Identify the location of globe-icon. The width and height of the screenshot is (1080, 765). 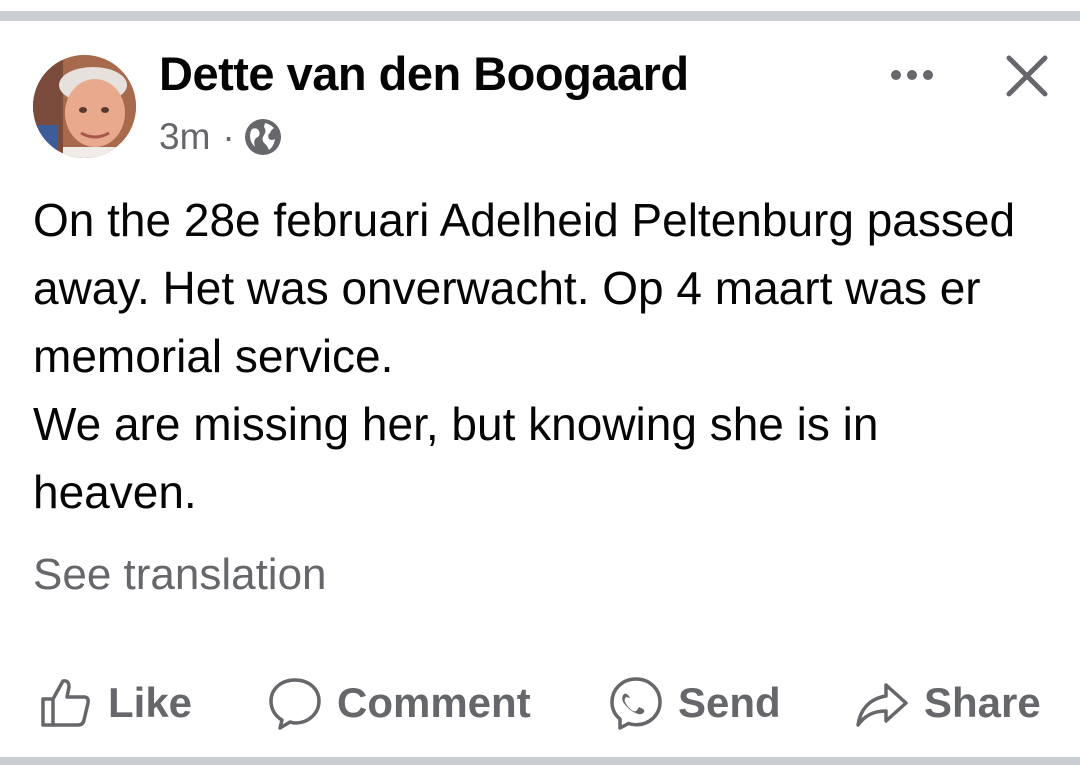
(263, 137).